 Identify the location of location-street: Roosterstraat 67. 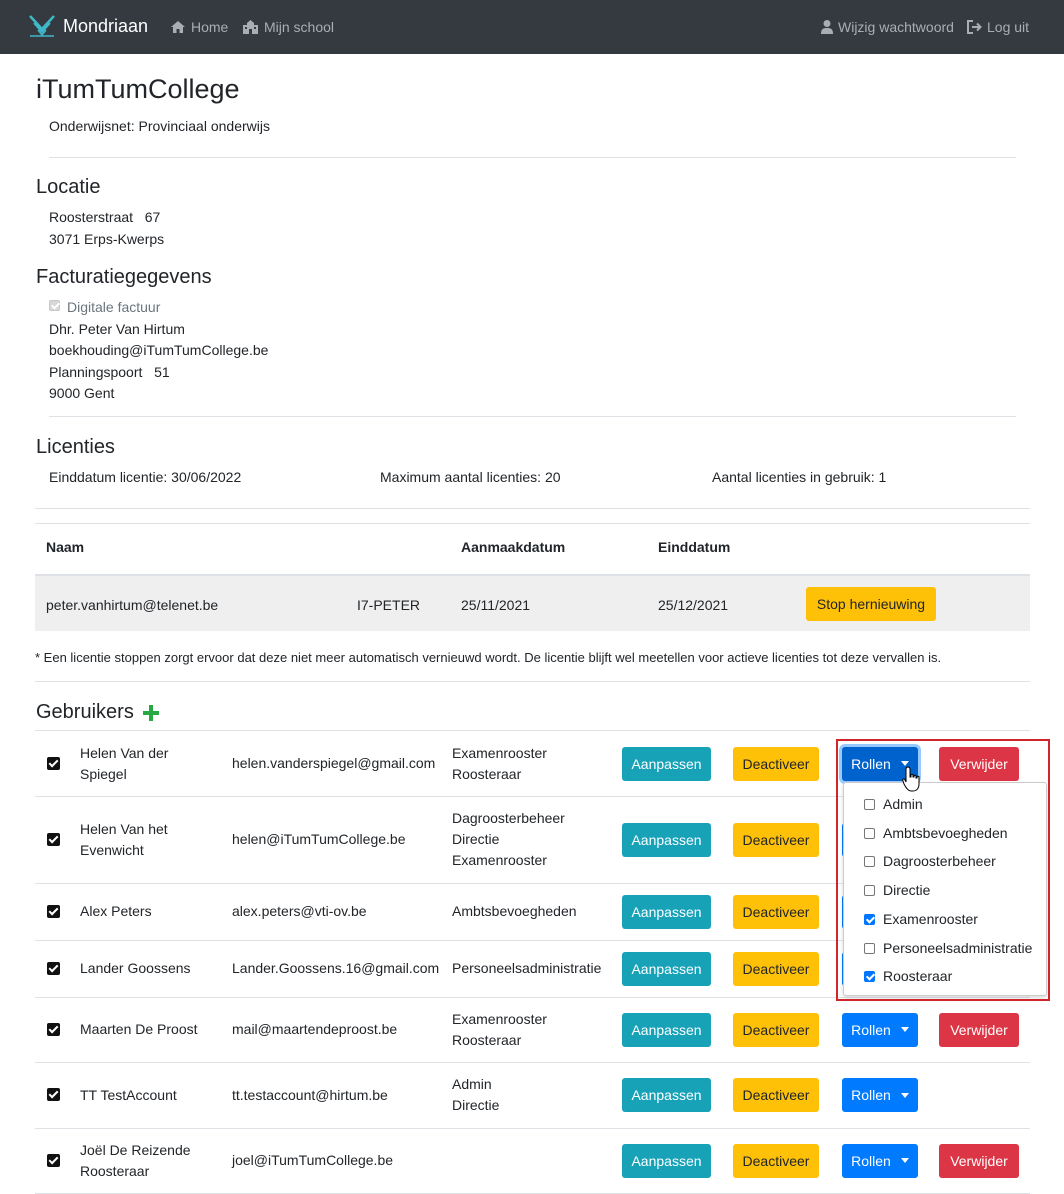
(104, 217).